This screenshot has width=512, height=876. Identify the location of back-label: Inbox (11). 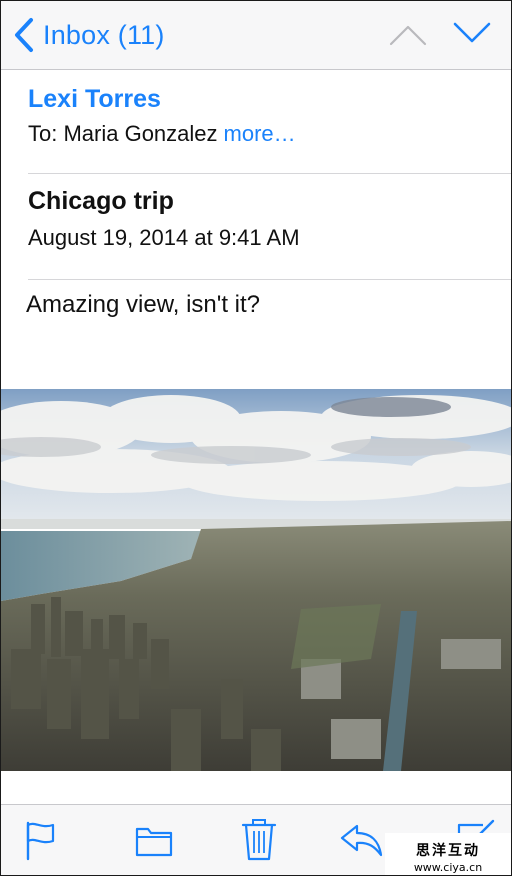
(104, 34).